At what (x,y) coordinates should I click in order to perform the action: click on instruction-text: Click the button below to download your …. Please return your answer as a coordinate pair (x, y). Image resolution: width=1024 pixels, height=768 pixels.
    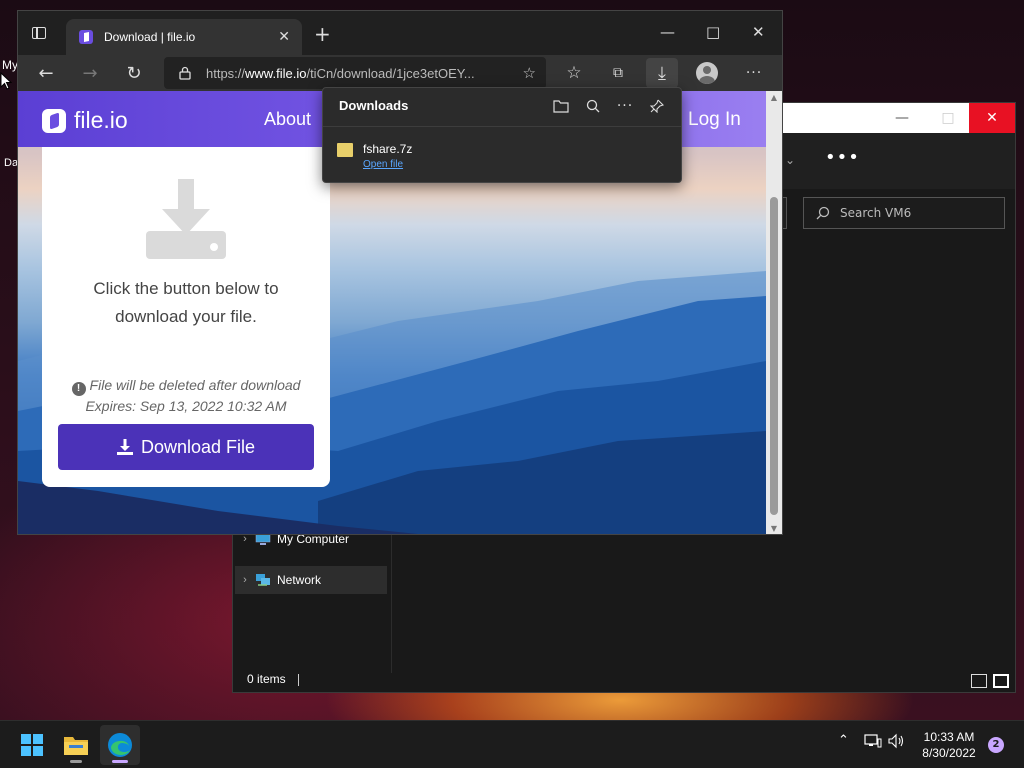
    Looking at the image, I should click on (186, 302).